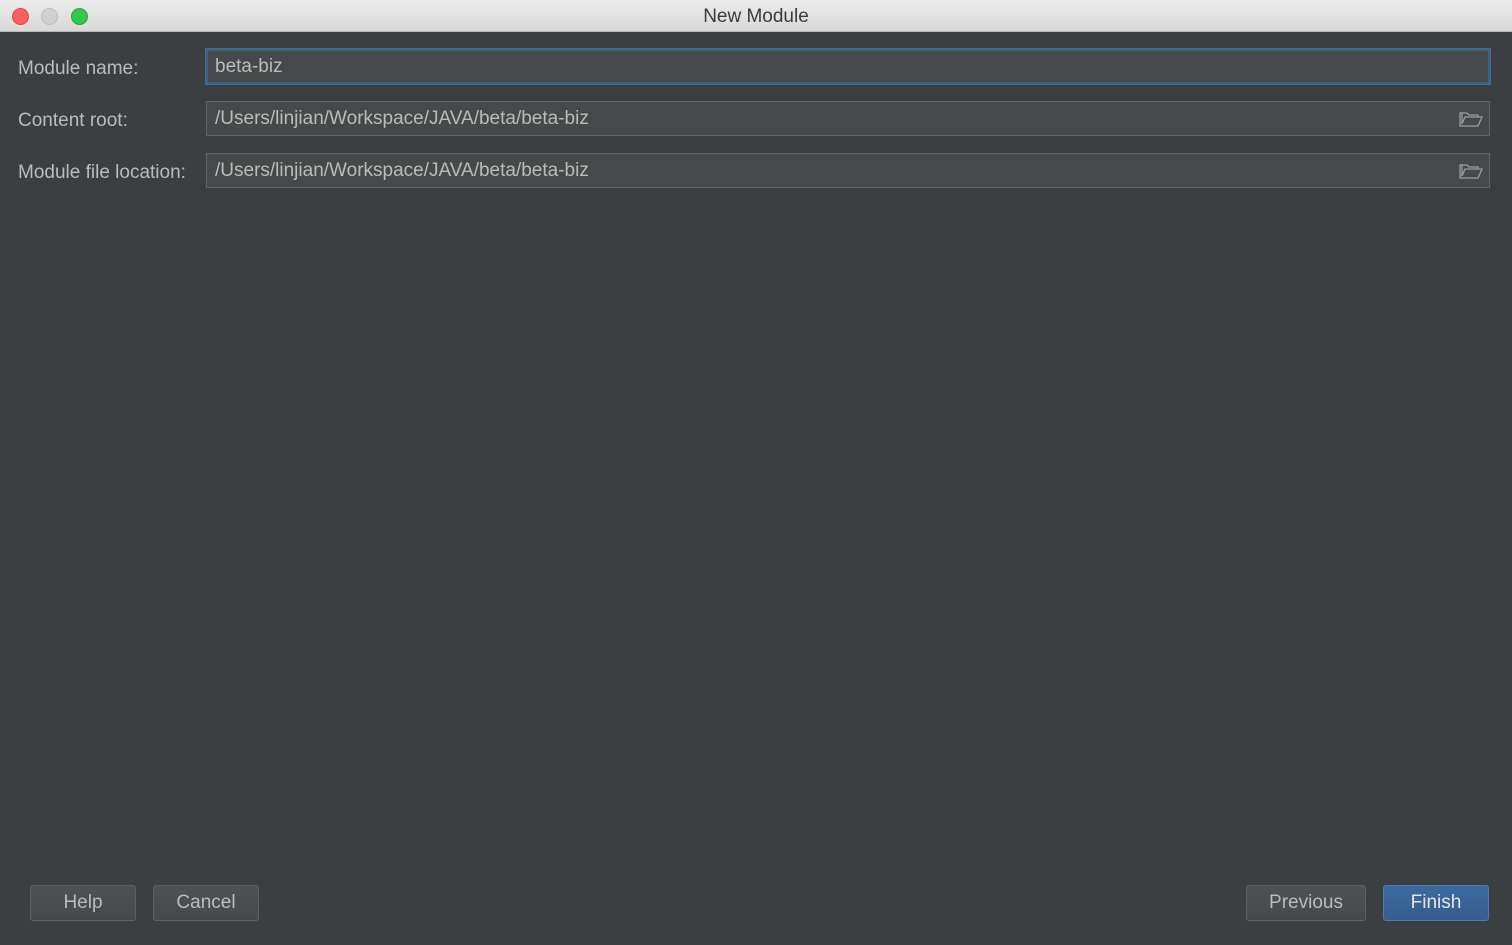 The width and height of the screenshot is (1512, 945). Describe the element at coordinates (102, 172) in the screenshot. I see `module-file-location-label: Module file location:` at that location.